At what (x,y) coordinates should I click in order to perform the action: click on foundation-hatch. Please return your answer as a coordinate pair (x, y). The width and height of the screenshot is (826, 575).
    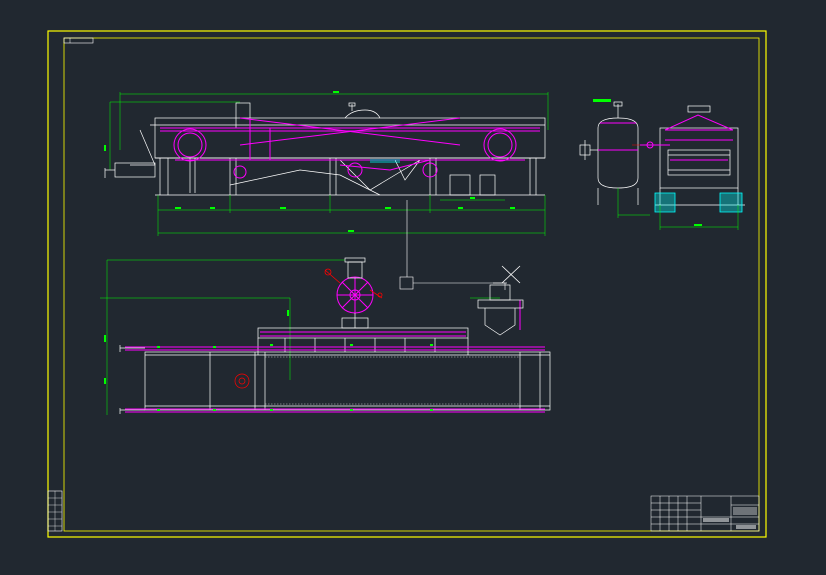
    Looking at the image, I should click on (698, 202).